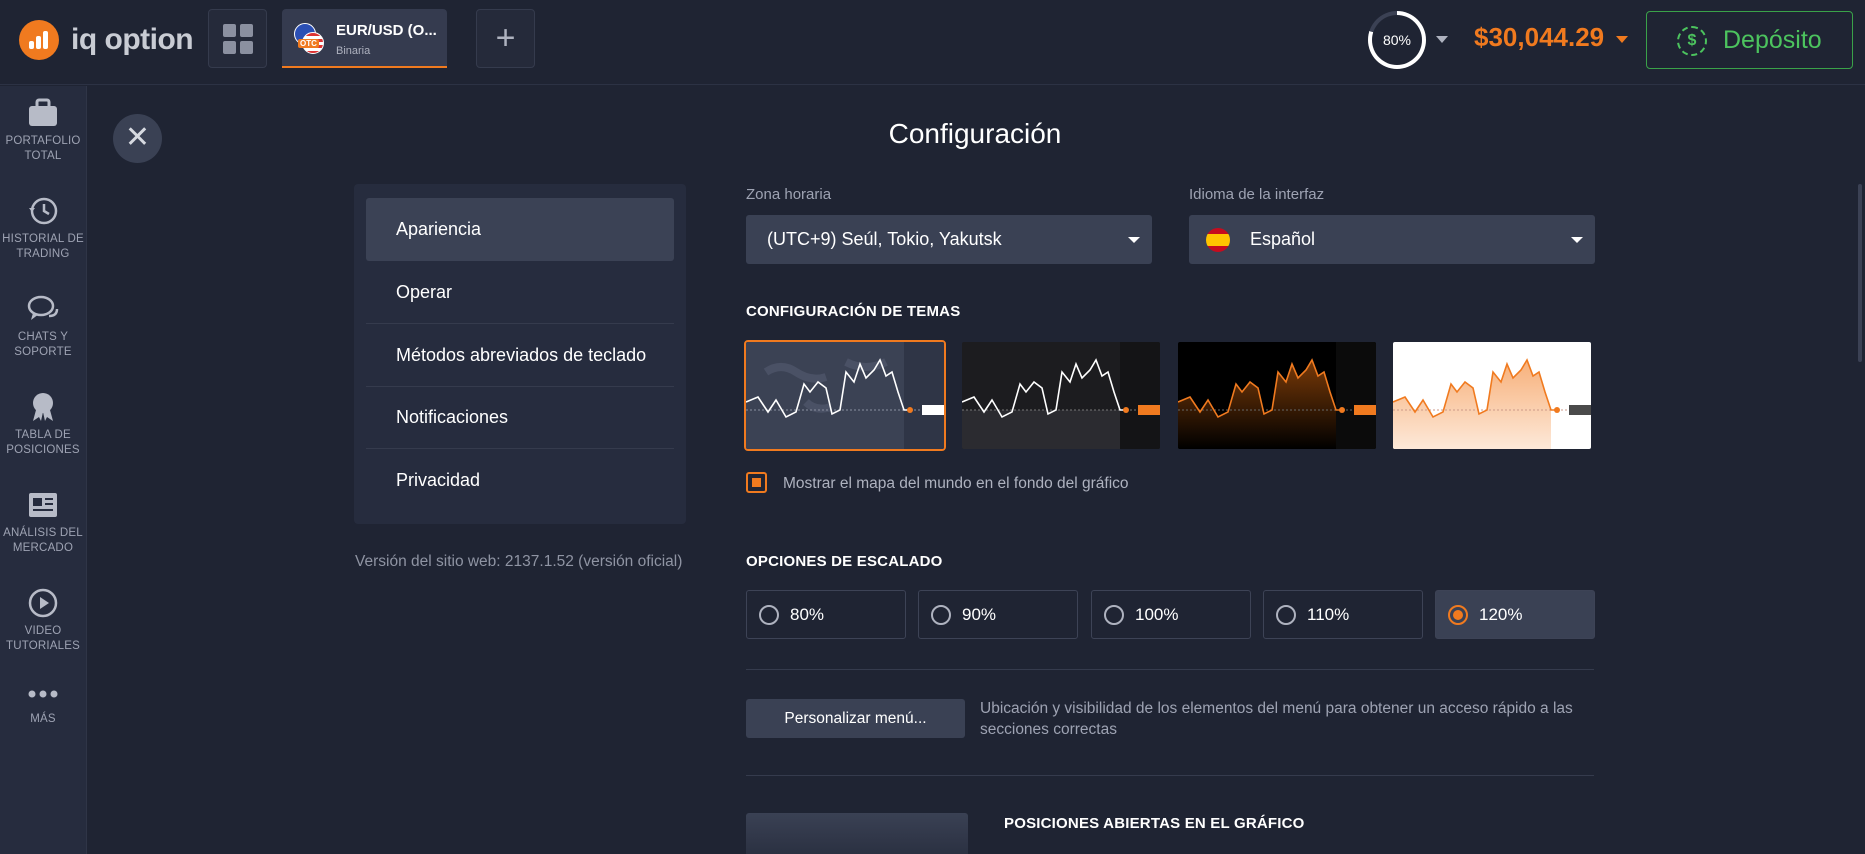  I want to click on theme-option-dark, so click(1061, 395).